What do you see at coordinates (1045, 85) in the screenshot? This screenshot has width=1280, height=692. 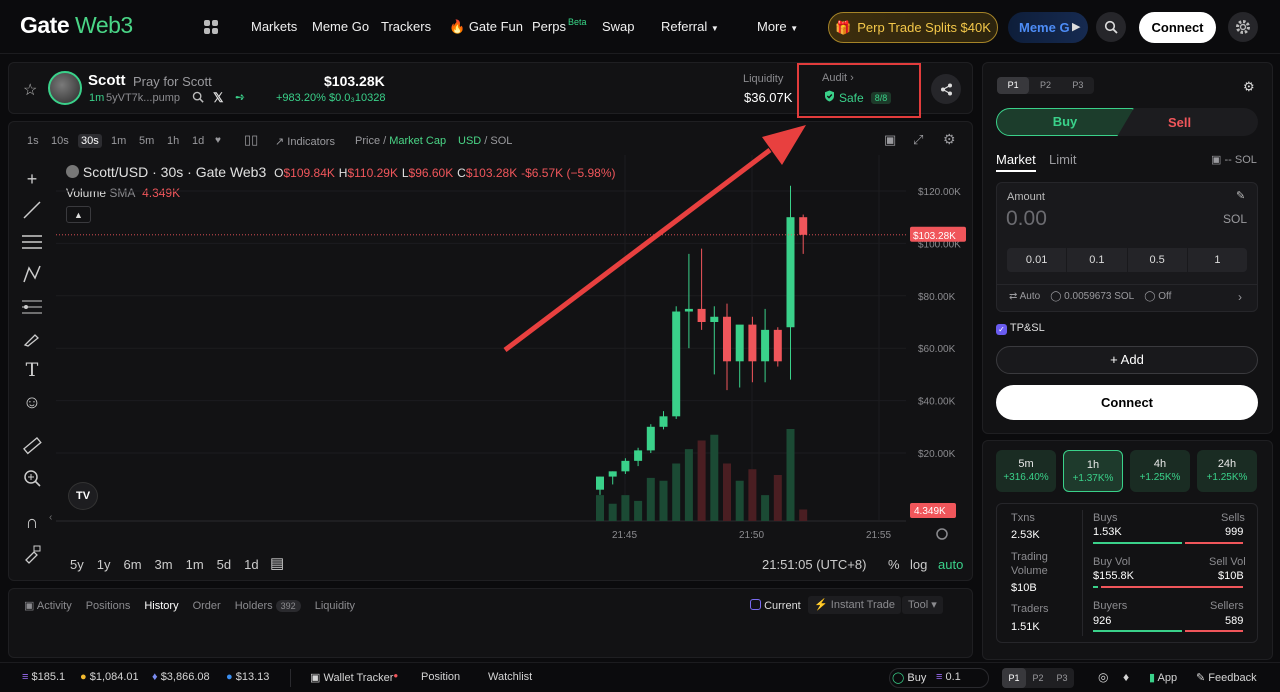 I see `preset-p2: P2` at bounding box center [1045, 85].